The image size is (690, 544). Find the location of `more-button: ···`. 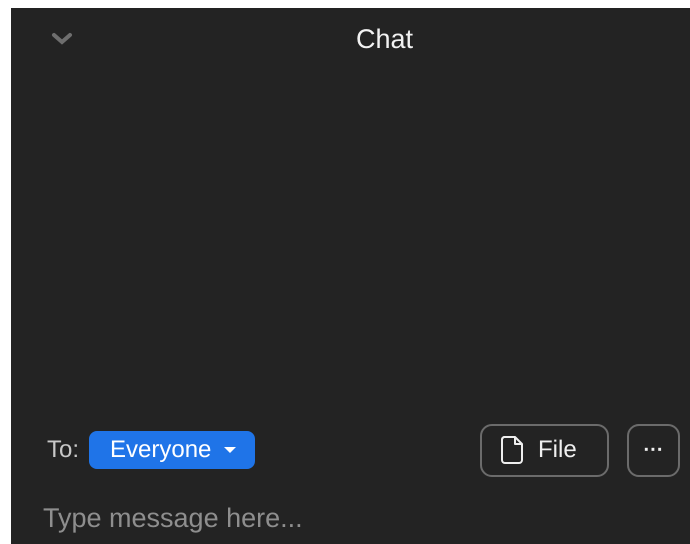

more-button: ··· is located at coordinates (653, 450).